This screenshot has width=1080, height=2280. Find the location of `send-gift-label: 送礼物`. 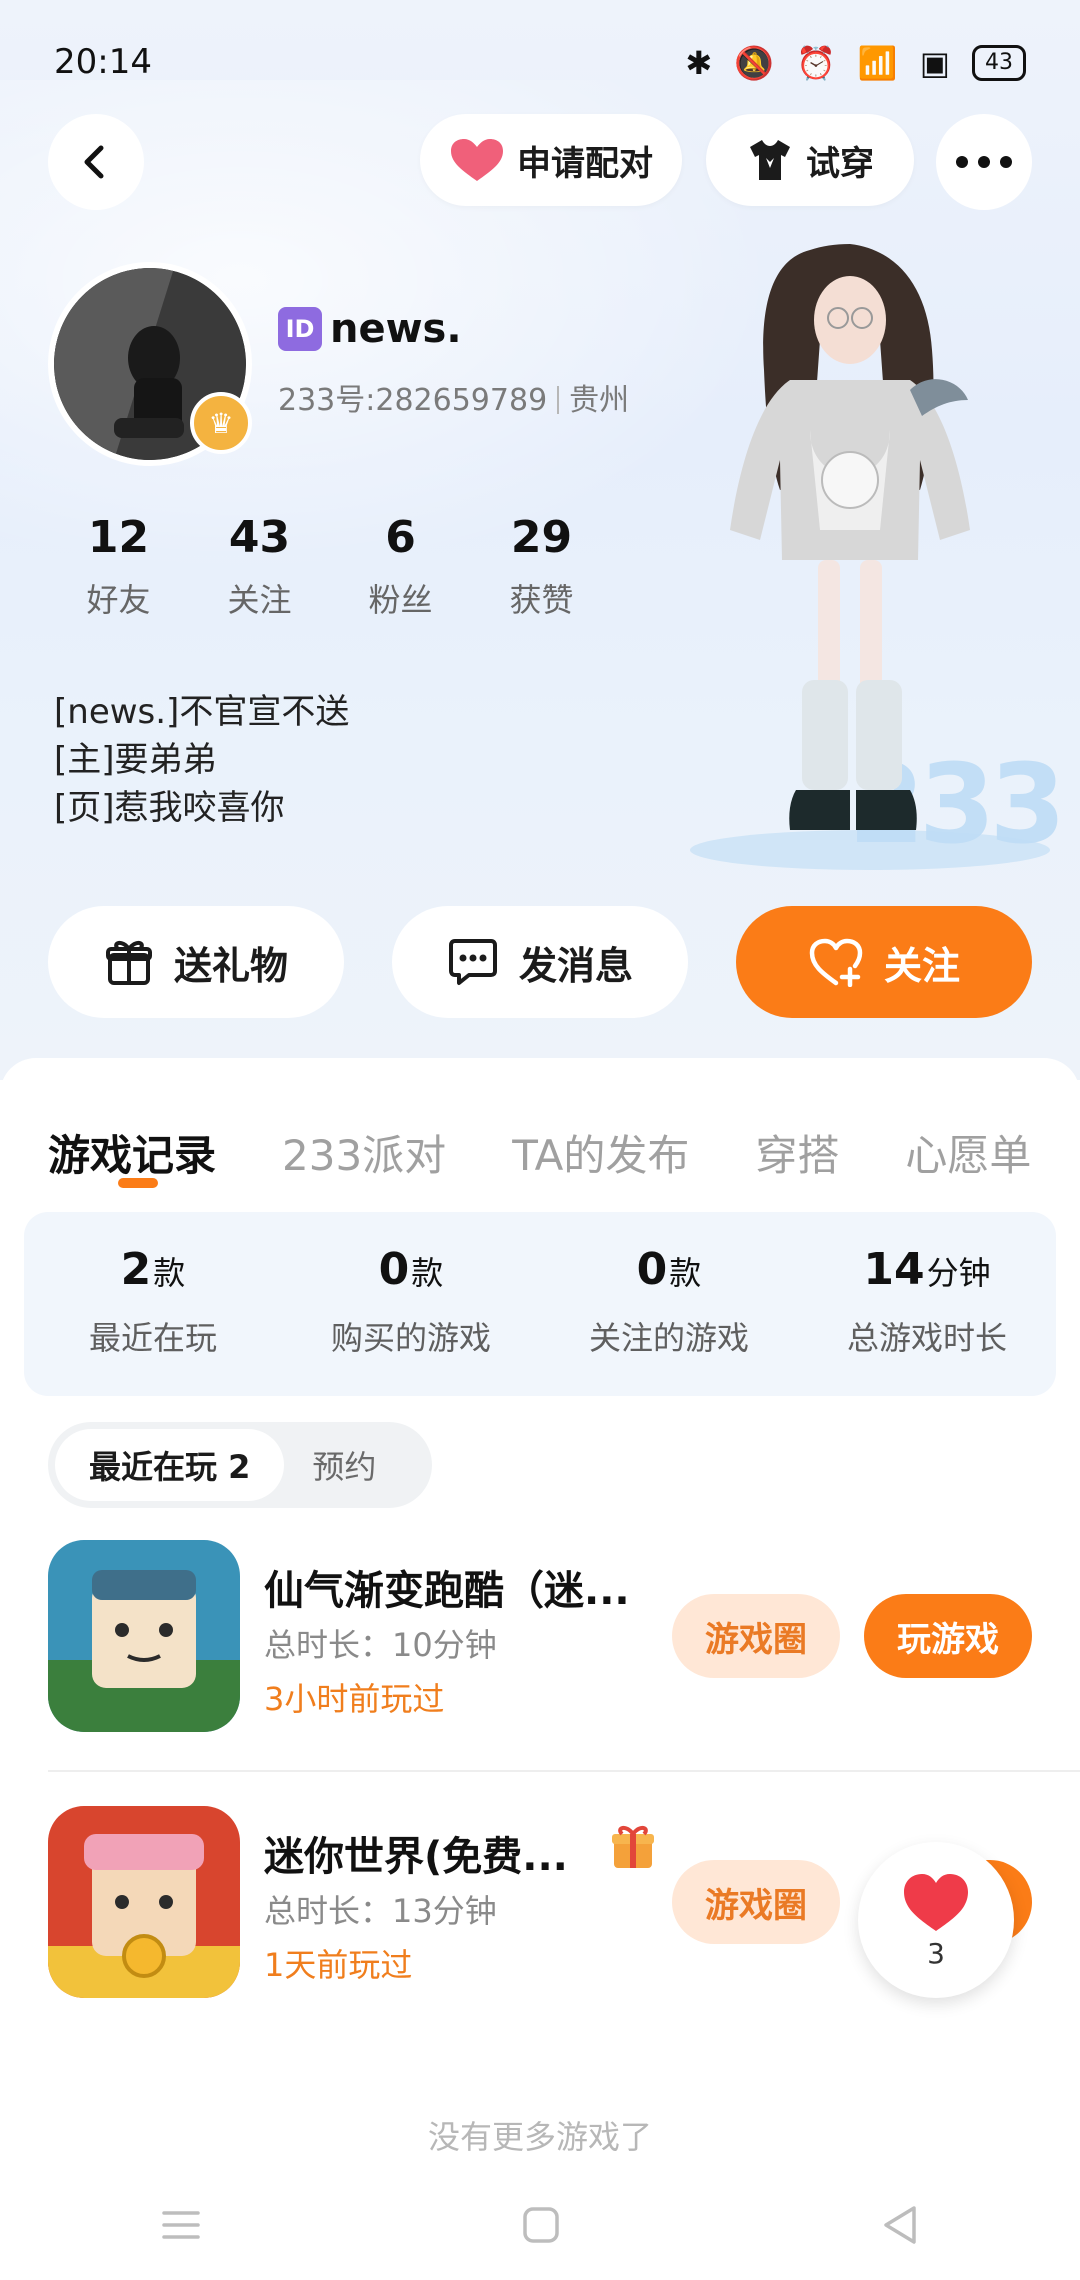

send-gift-label: 送礼物 is located at coordinates (230, 965).